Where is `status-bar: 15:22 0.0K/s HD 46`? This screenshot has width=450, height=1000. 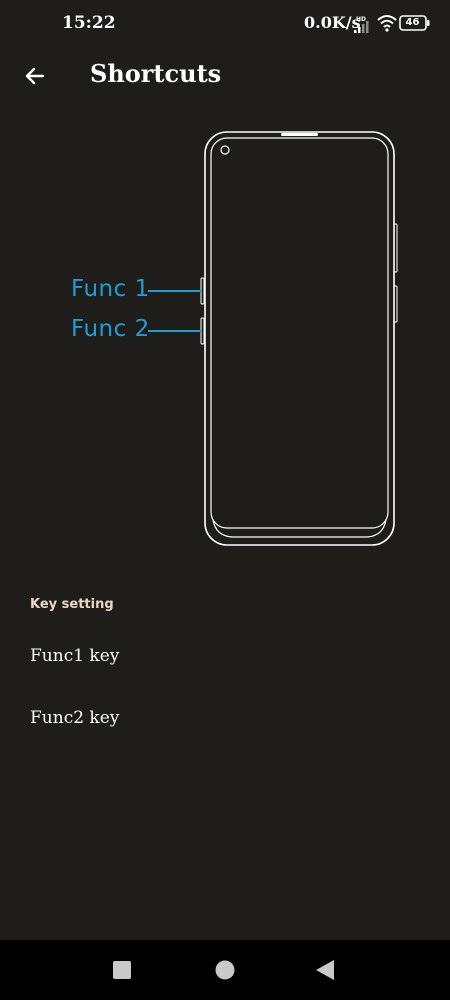 status-bar: 15:22 0.0K/s HD 46 is located at coordinates (225, 24).